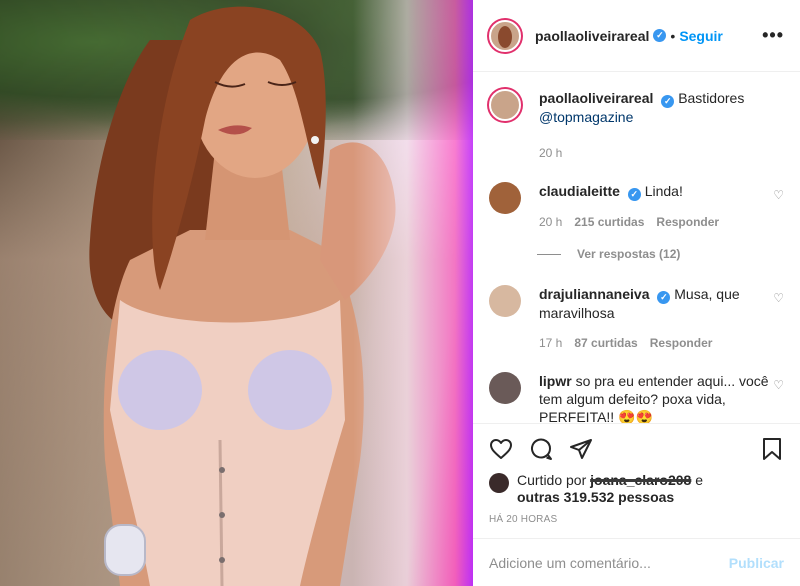 The width and height of the screenshot is (800, 586). I want to click on like-heart-icon, so click(501, 449).